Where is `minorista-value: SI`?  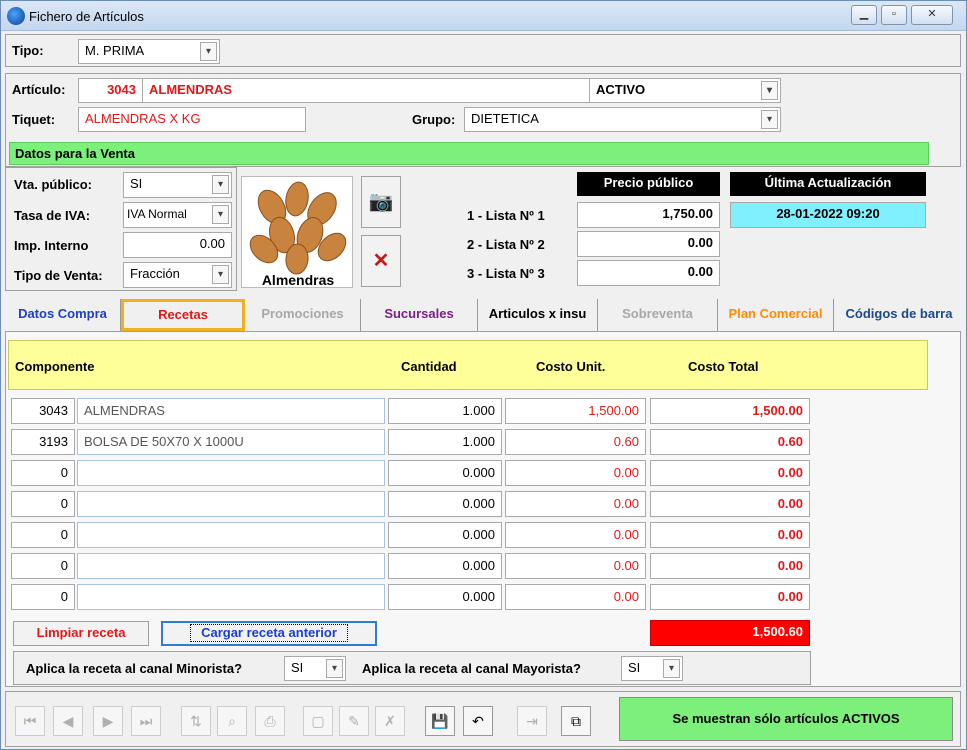
minorista-value: SI is located at coordinates (297, 667).